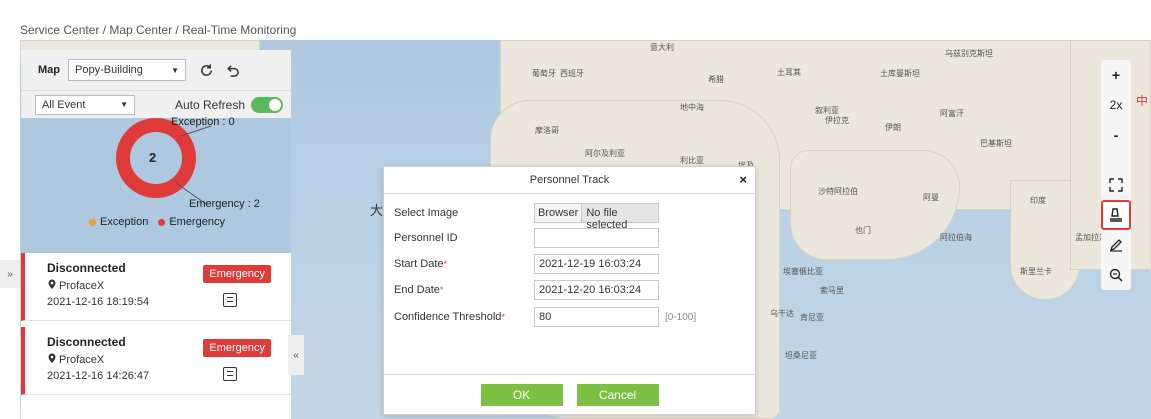 The width and height of the screenshot is (1151, 419). What do you see at coordinates (617, 394) in the screenshot?
I see `cancel-button: Cancel` at bounding box center [617, 394].